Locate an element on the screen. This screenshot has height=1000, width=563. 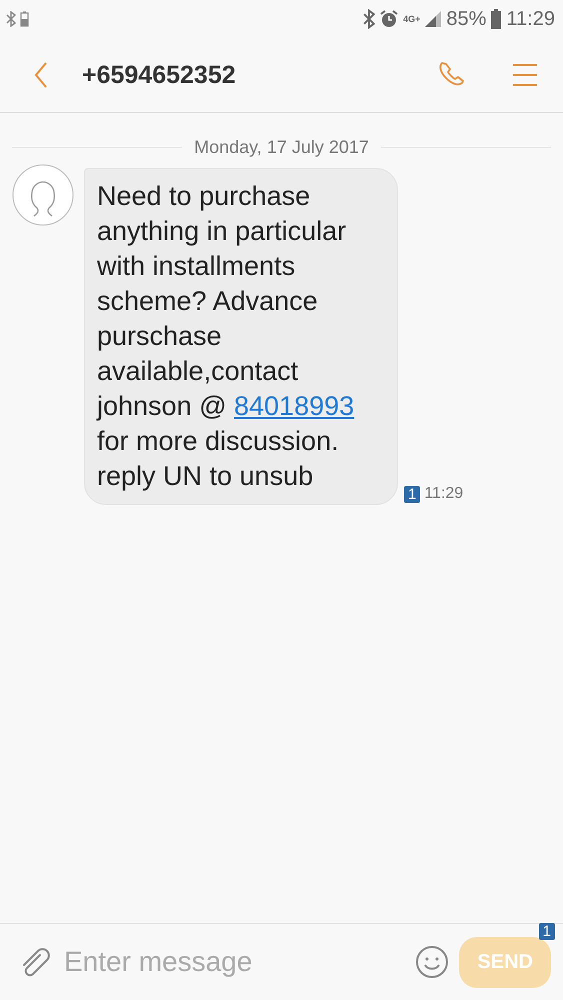
back-button is located at coordinates (41, 75).